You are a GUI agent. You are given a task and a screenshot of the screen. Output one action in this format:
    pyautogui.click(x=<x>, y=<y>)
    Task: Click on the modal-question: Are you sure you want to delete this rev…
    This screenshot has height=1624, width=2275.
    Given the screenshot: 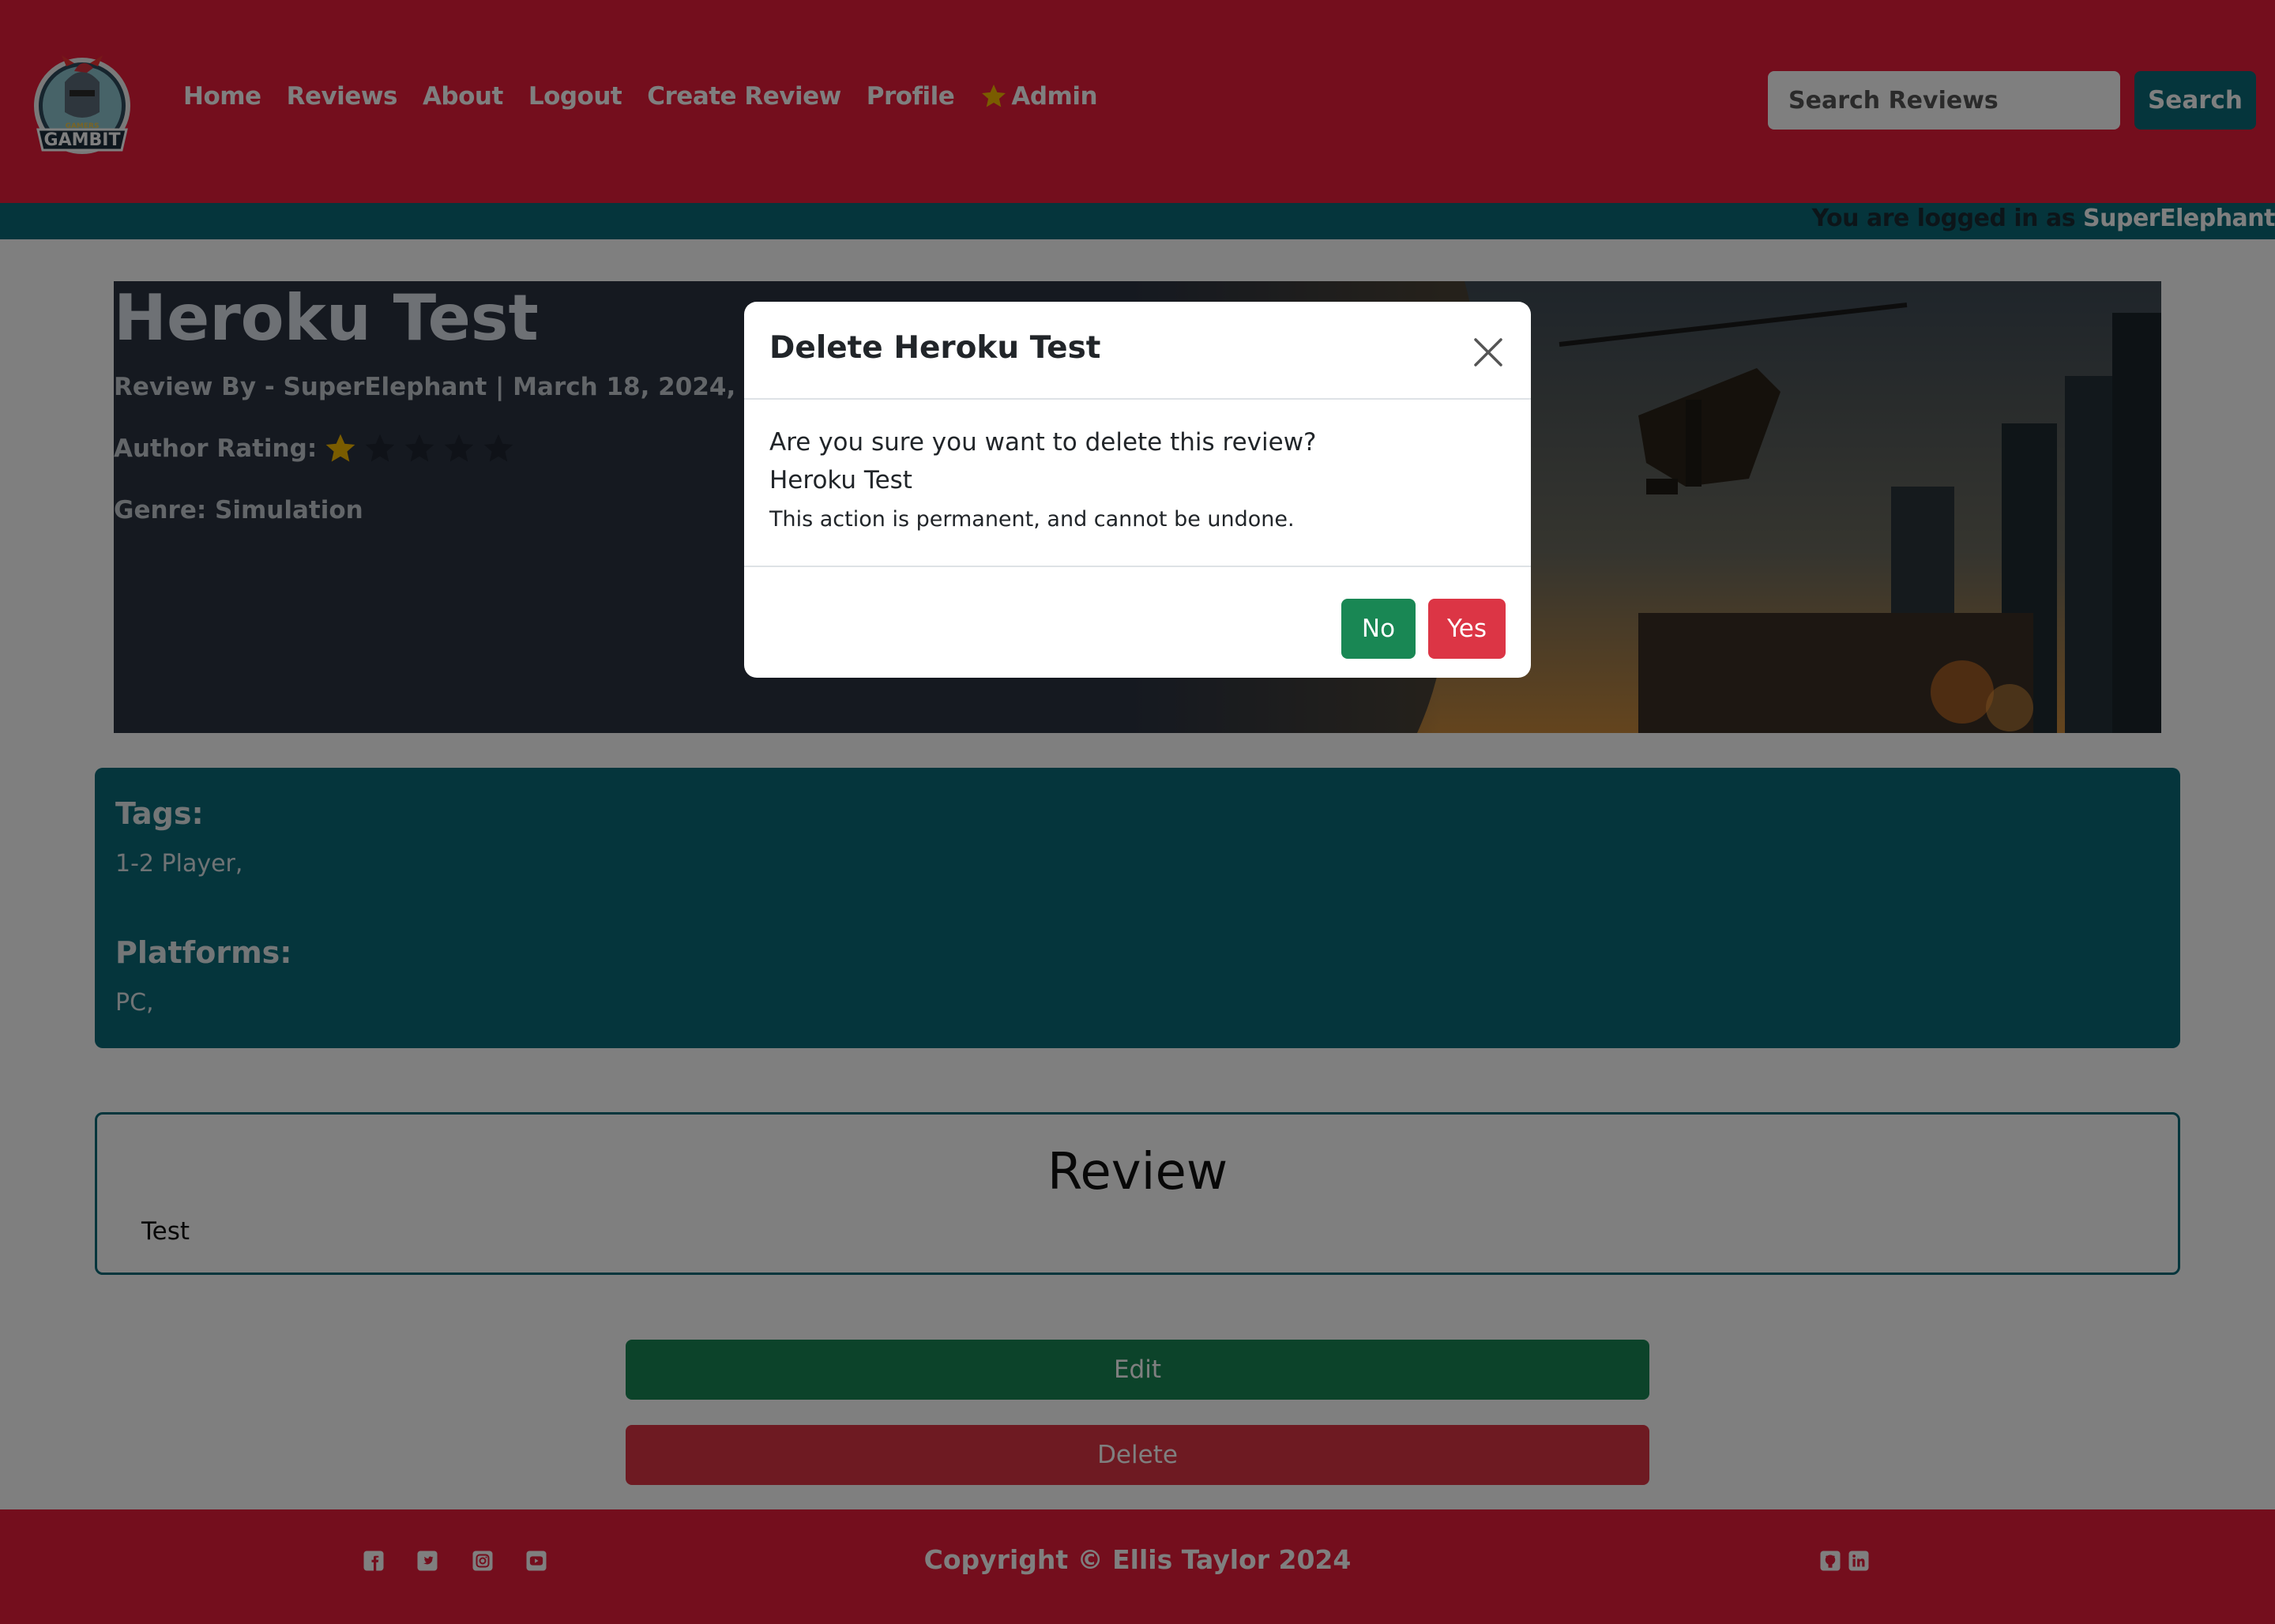 What is the action you would take?
    pyautogui.click(x=1043, y=442)
    